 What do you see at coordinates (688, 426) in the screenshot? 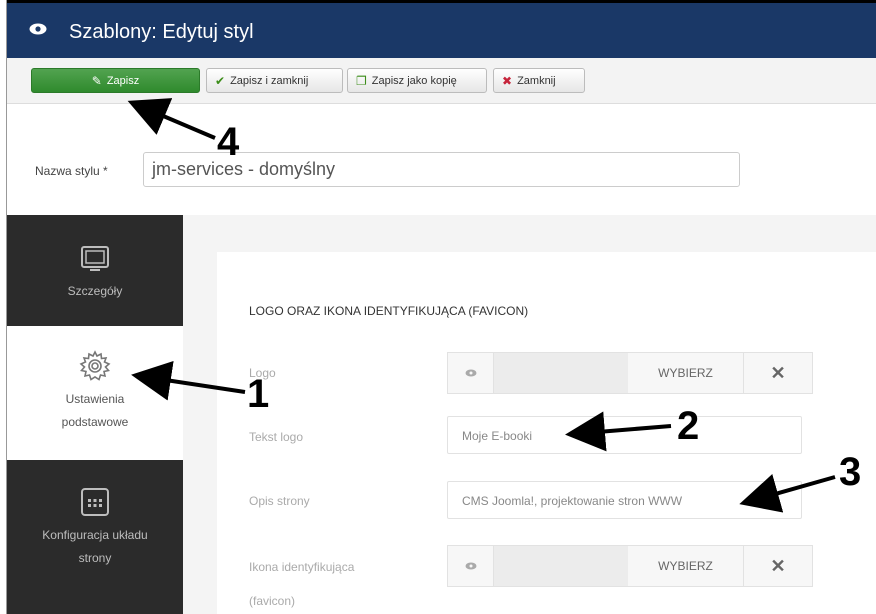
I see `annotation-number: 2` at bounding box center [688, 426].